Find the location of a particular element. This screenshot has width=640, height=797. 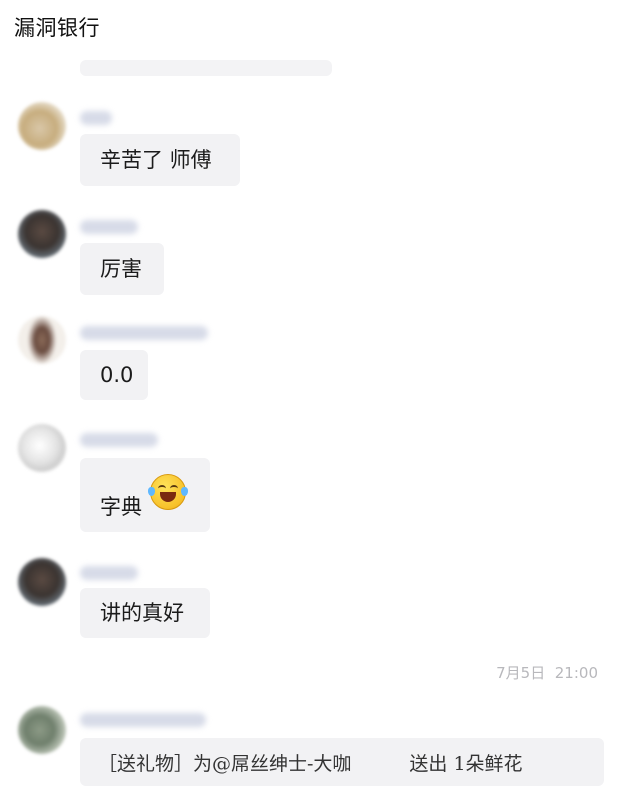

gift-sent-text: 送出 1朵鲜花 is located at coordinates (466, 763).